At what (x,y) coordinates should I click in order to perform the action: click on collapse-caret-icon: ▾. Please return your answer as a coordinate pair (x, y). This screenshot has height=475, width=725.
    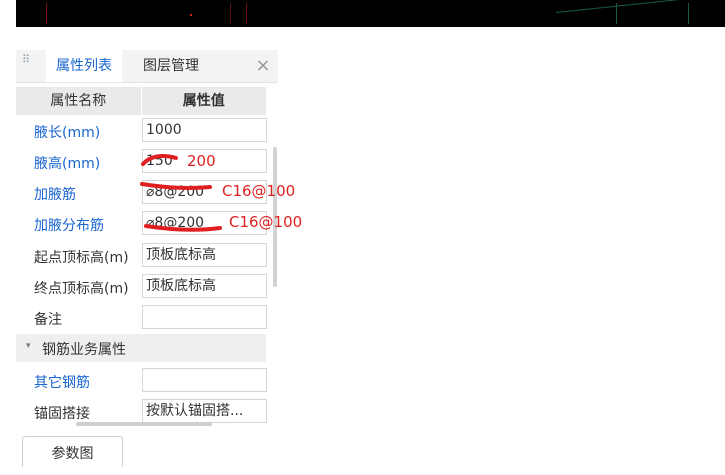
    Looking at the image, I should click on (28, 346).